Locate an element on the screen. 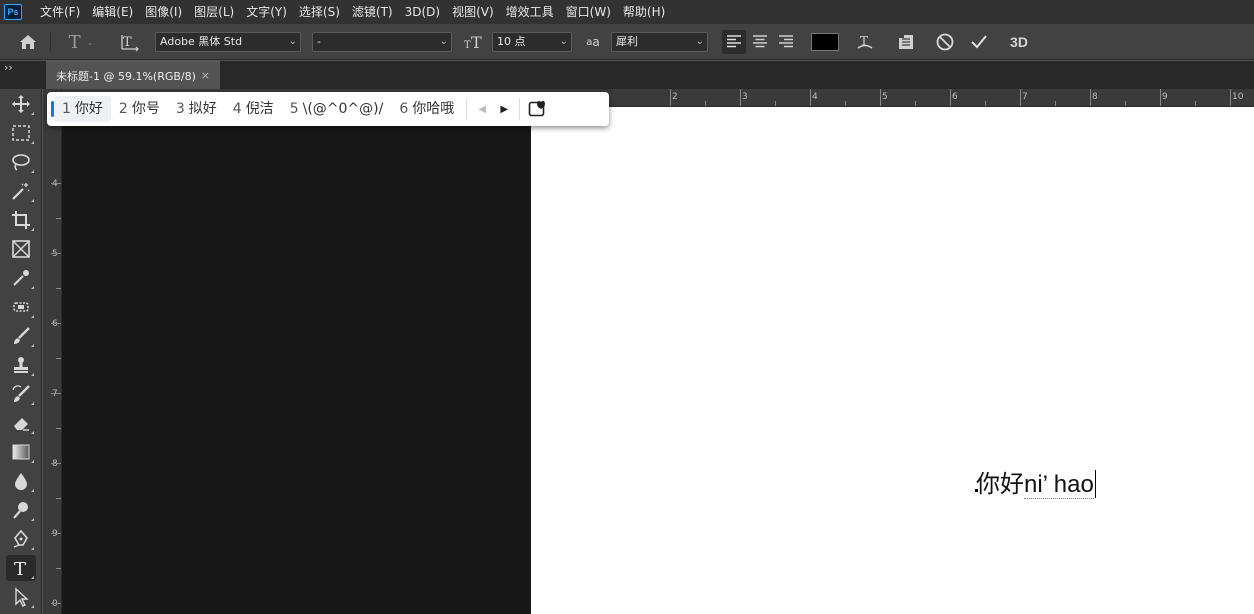  gradient-tool-icon is located at coordinates (21, 452).